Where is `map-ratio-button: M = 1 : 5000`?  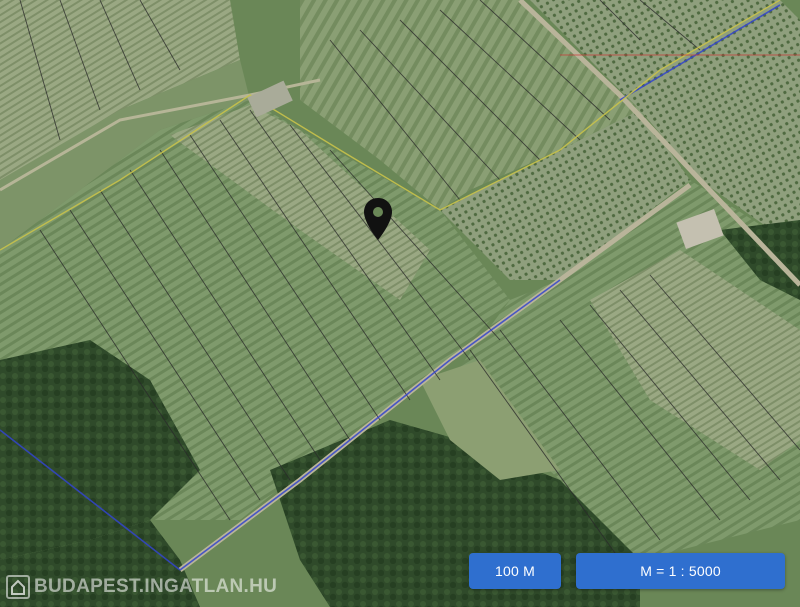 map-ratio-button: M = 1 : 5000 is located at coordinates (680, 571).